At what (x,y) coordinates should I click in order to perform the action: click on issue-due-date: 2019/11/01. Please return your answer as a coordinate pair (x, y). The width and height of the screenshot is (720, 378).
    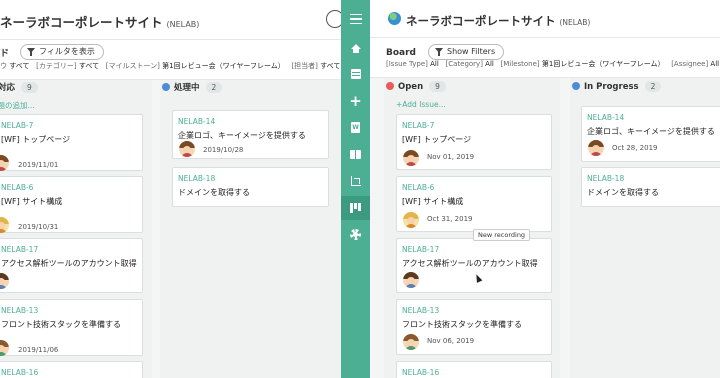
    Looking at the image, I should click on (38, 165).